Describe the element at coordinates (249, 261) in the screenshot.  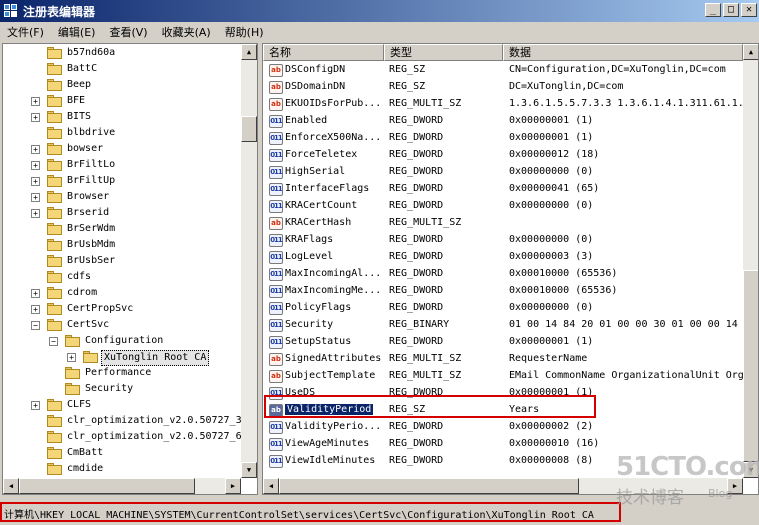
I see `tree-vertical-scrollbar: ▲ ▼` at that location.